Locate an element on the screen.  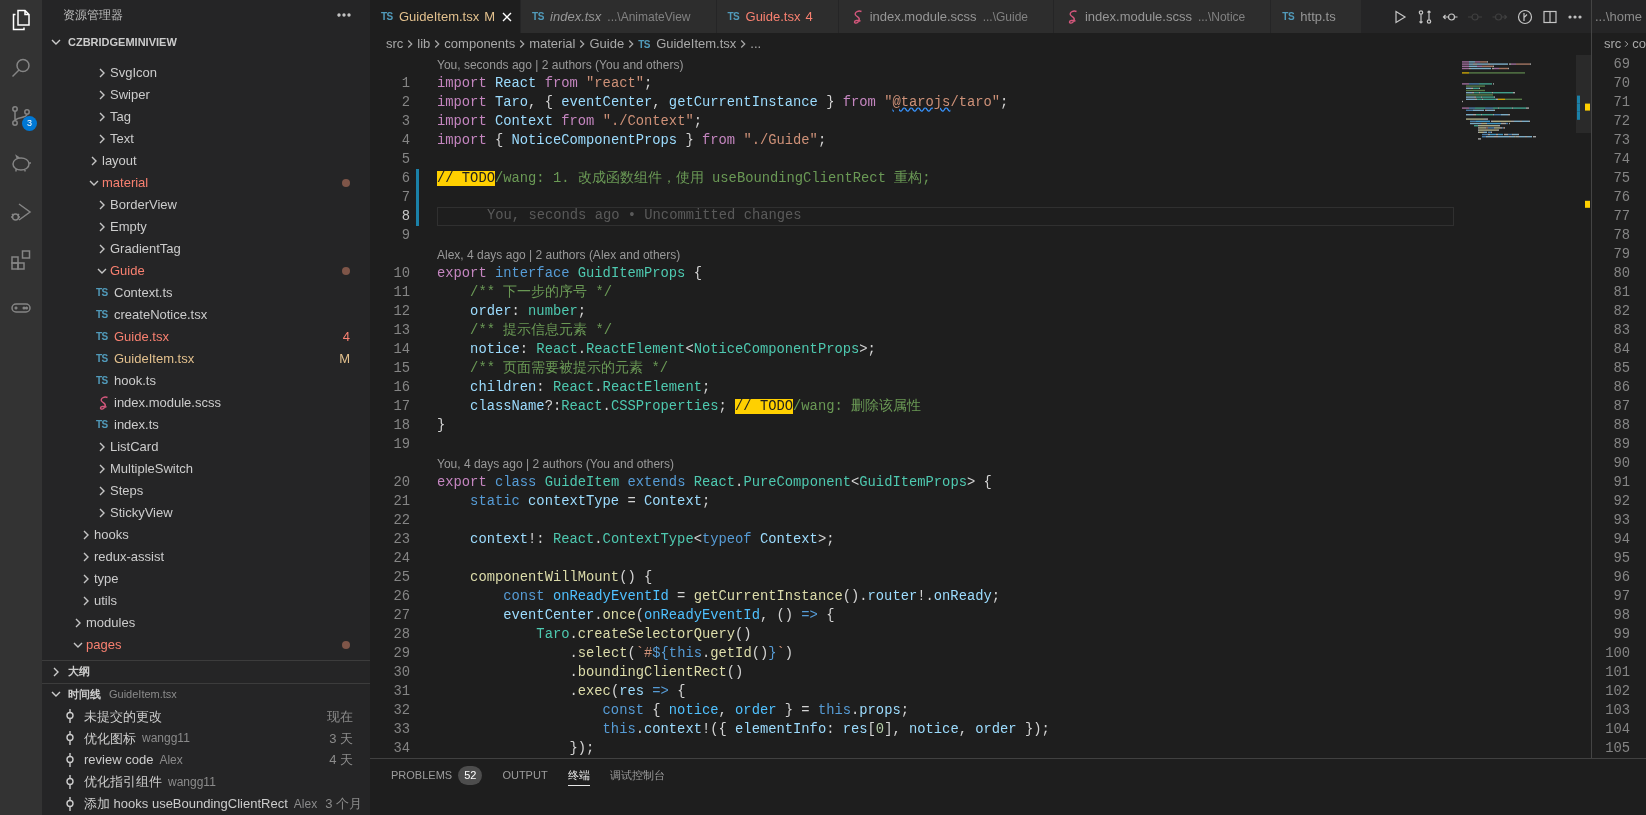
folder-item: ListCard is located at coordinates (206, 446).